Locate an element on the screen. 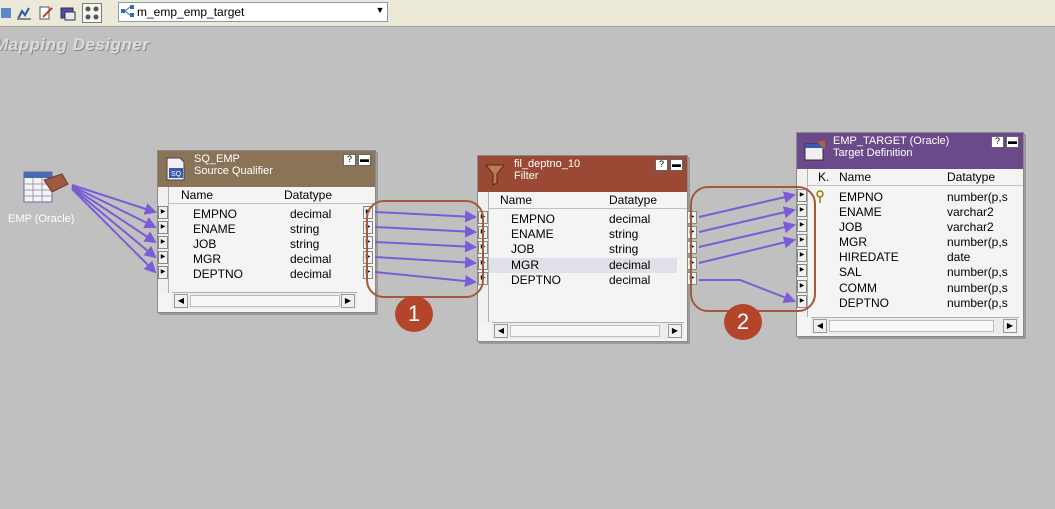 The width and height of the screenshot is (1055, 509). link-source-deptno is located at coordinates (114, 231).